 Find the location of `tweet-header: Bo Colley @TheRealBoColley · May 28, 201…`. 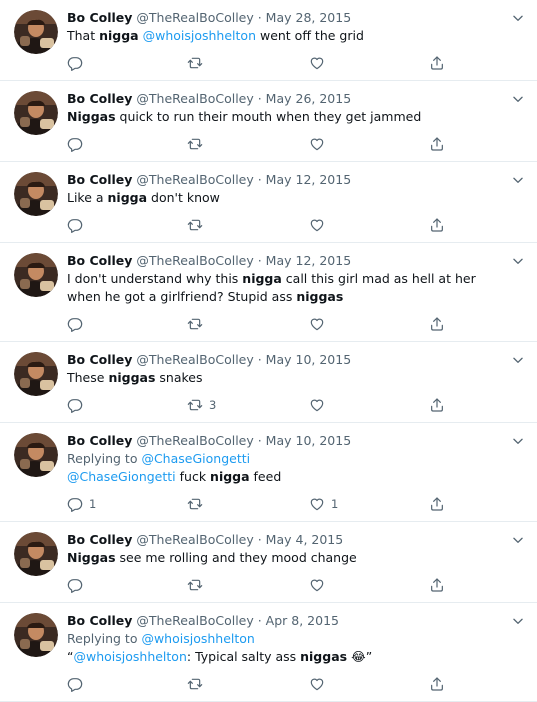

tweet-header: Bo Colley @TheRealBoColley · May 28, 201… is located at coordinates (287, 18).